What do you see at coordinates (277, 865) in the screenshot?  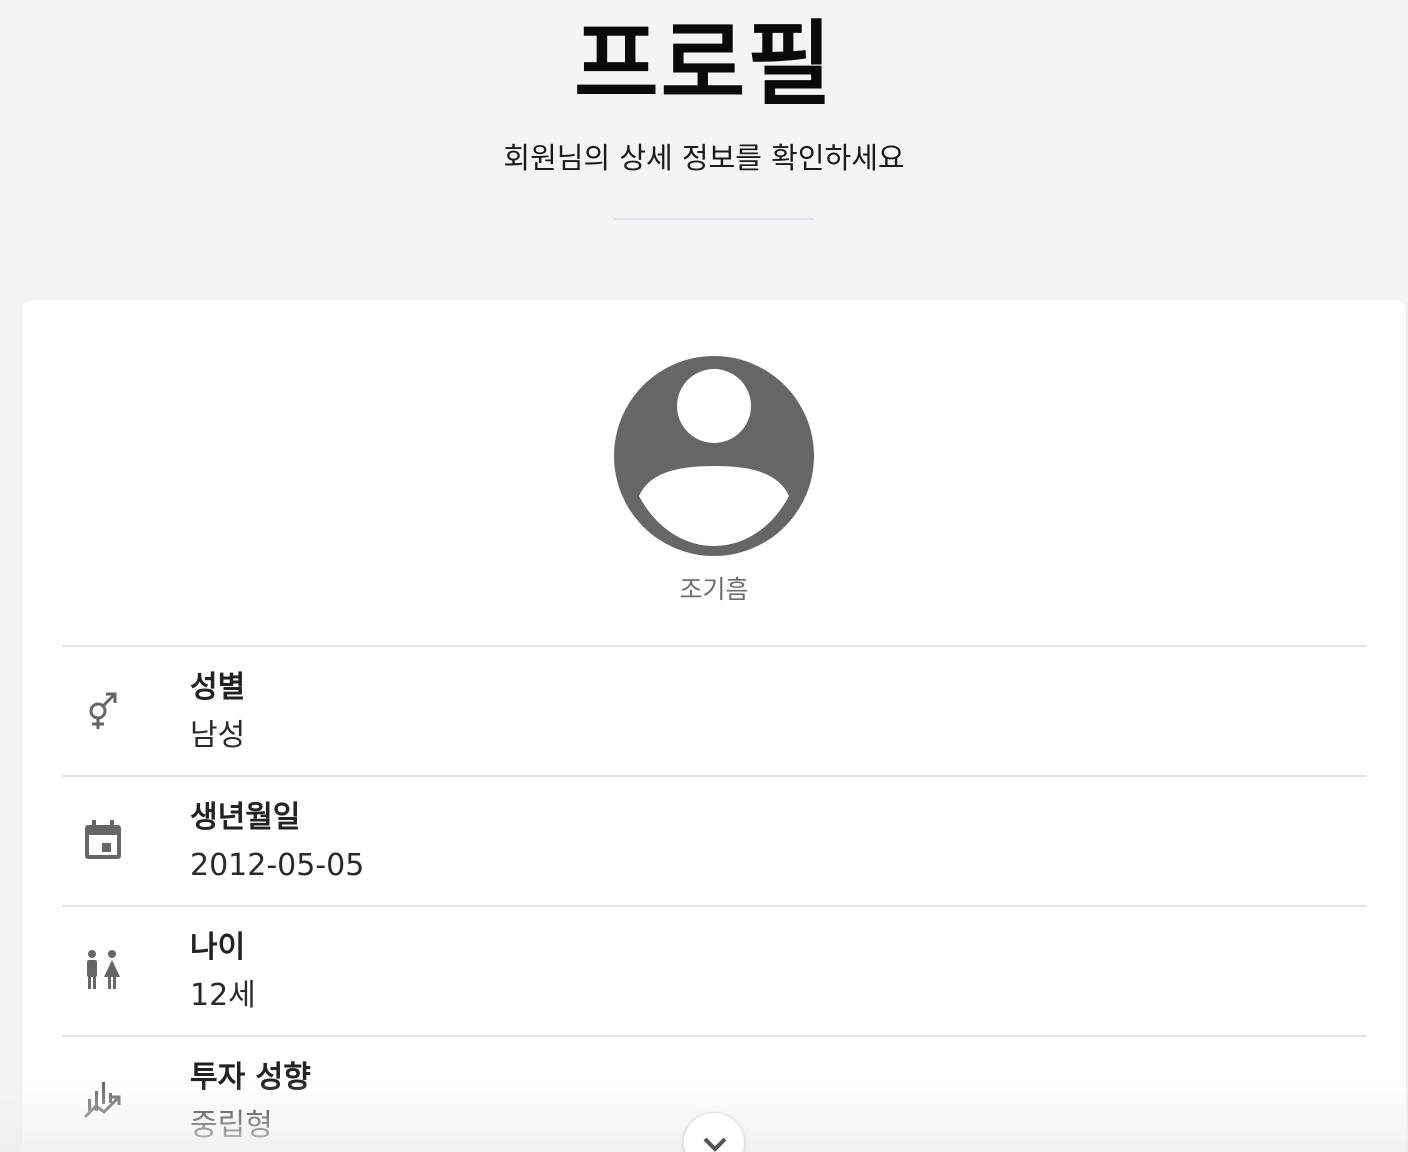 I see `info-value: 2012-05-05` at bounding box center [277, 865].